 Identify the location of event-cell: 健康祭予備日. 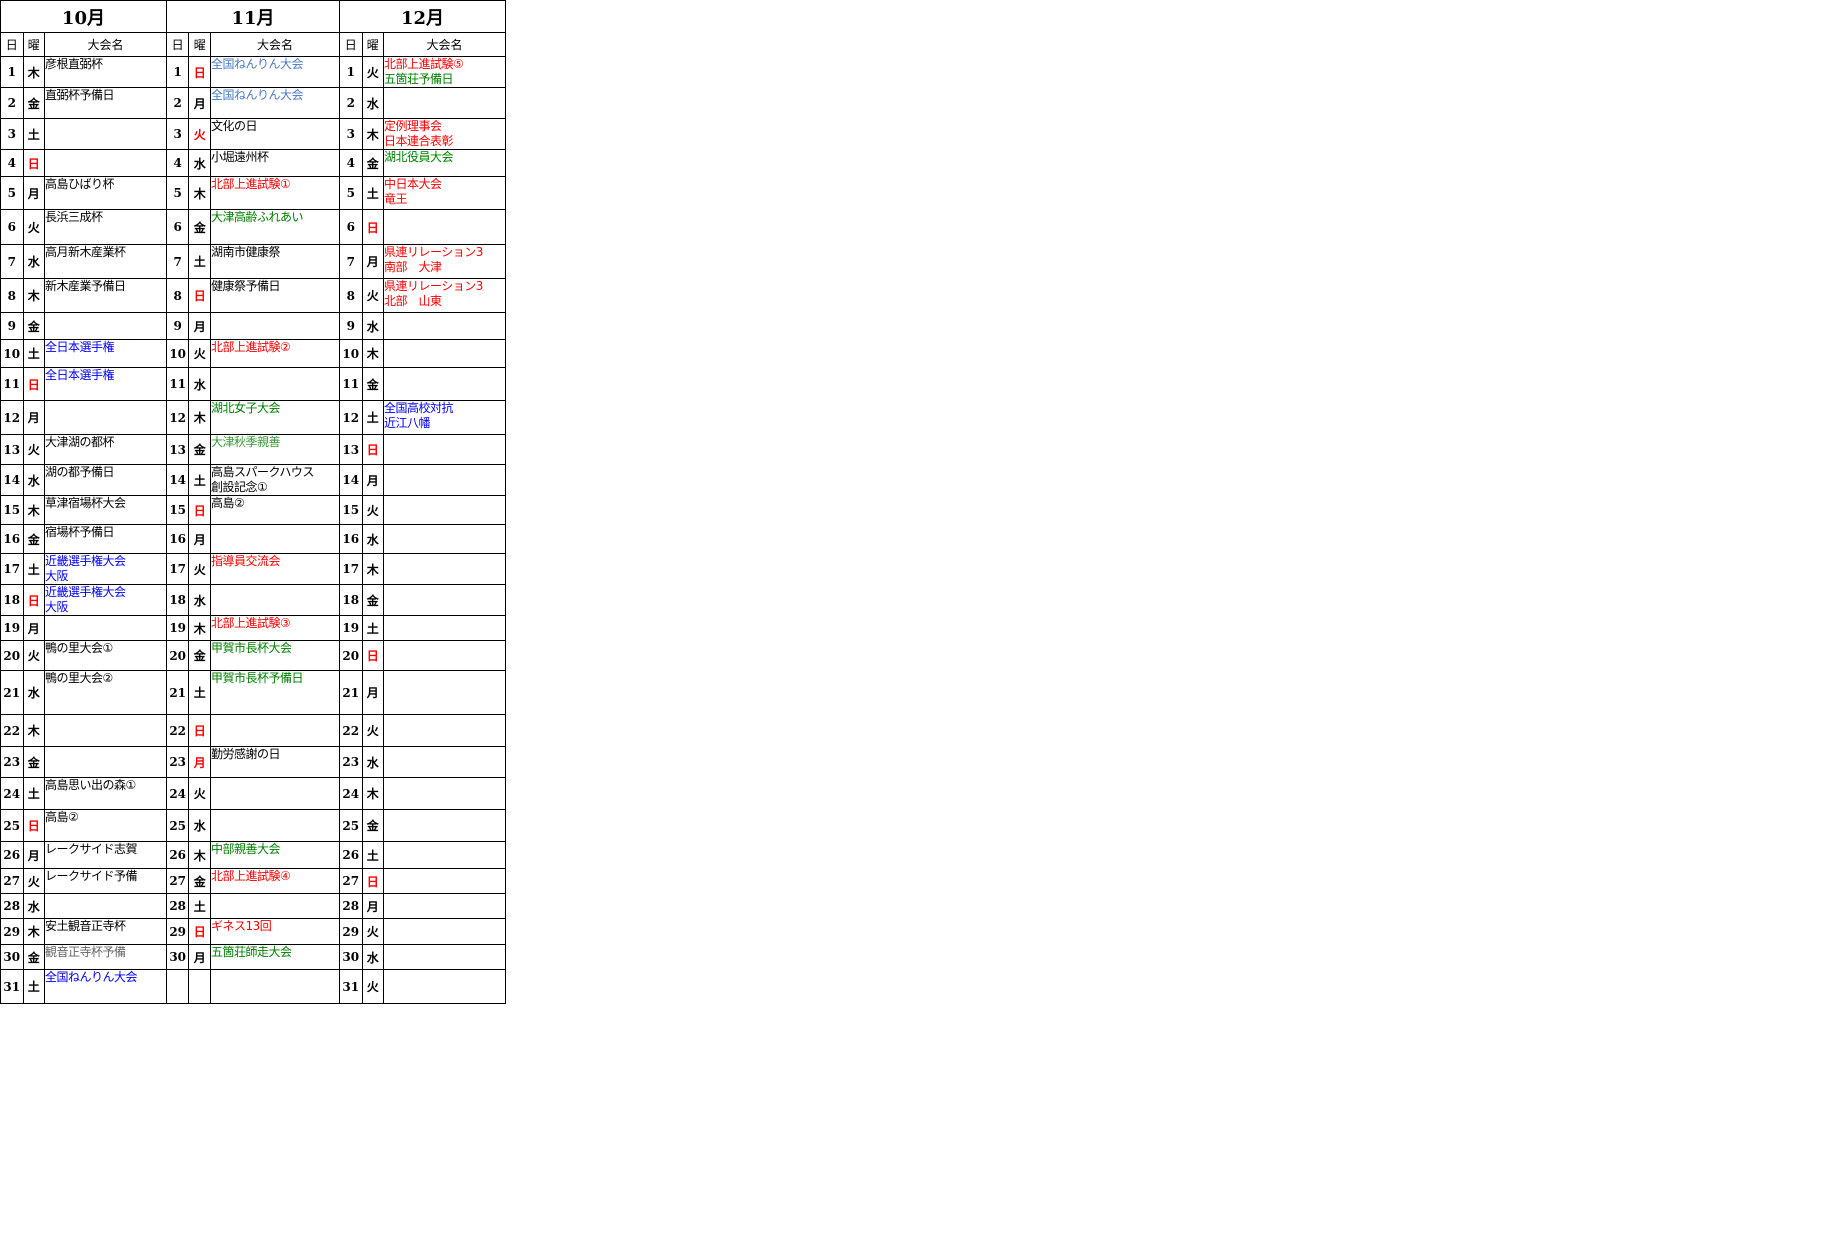
(275, 295).